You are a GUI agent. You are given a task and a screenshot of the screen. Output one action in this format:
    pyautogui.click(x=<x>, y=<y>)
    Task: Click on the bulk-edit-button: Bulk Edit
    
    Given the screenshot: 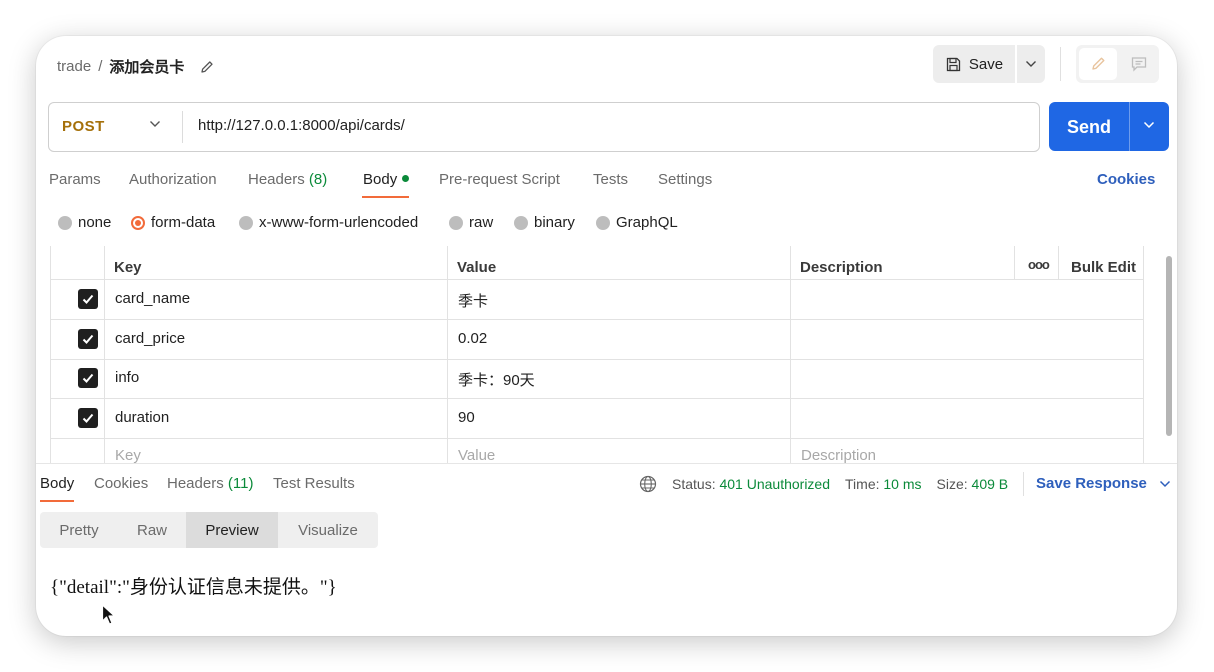 What is the action you would take?
    pyautogui.click(x=1103, y=267)
    